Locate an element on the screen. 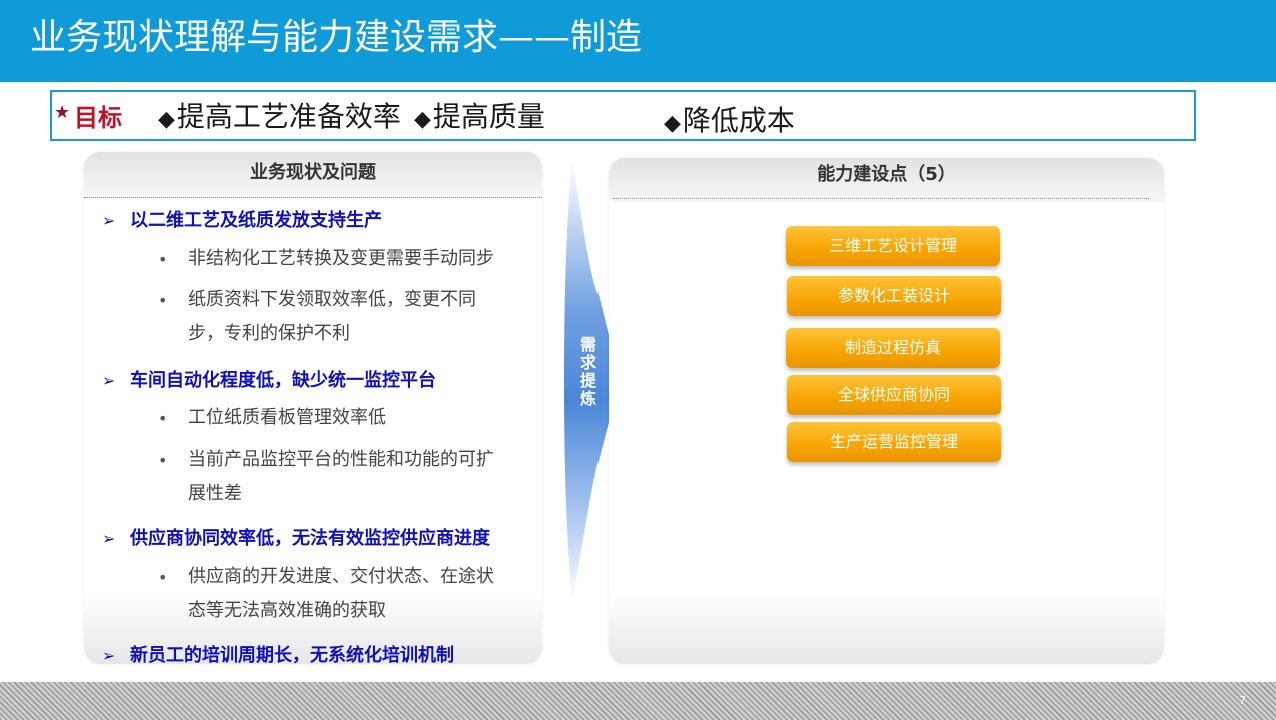  sub-item: 当前产品监控平台的性能和功能的可扩展性差 is located at coordinates (341, 476).